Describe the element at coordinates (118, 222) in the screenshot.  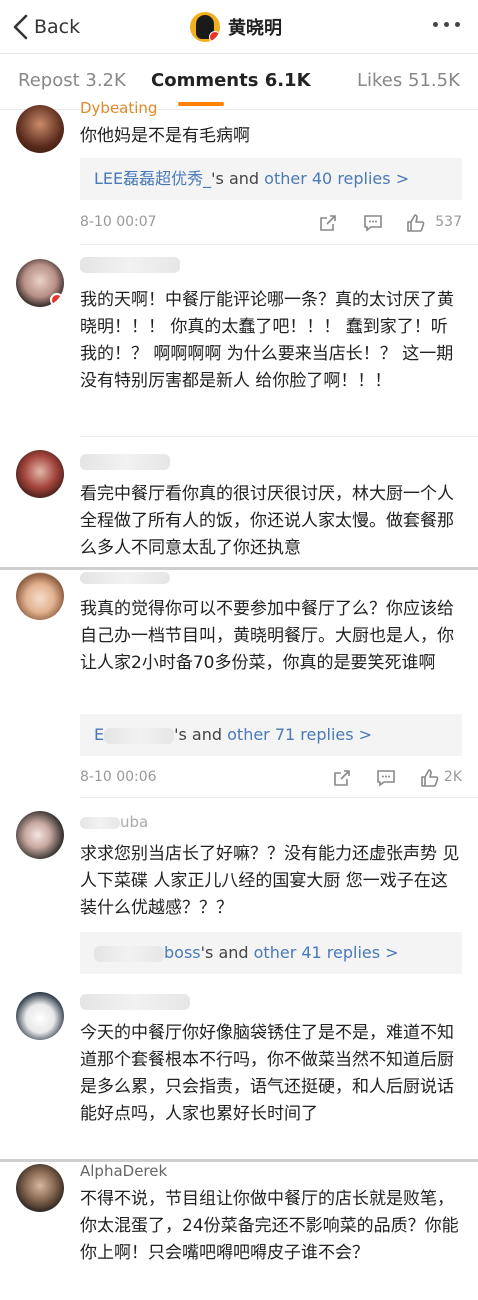
I see `comment-time: 8-10 00:07` at that location.